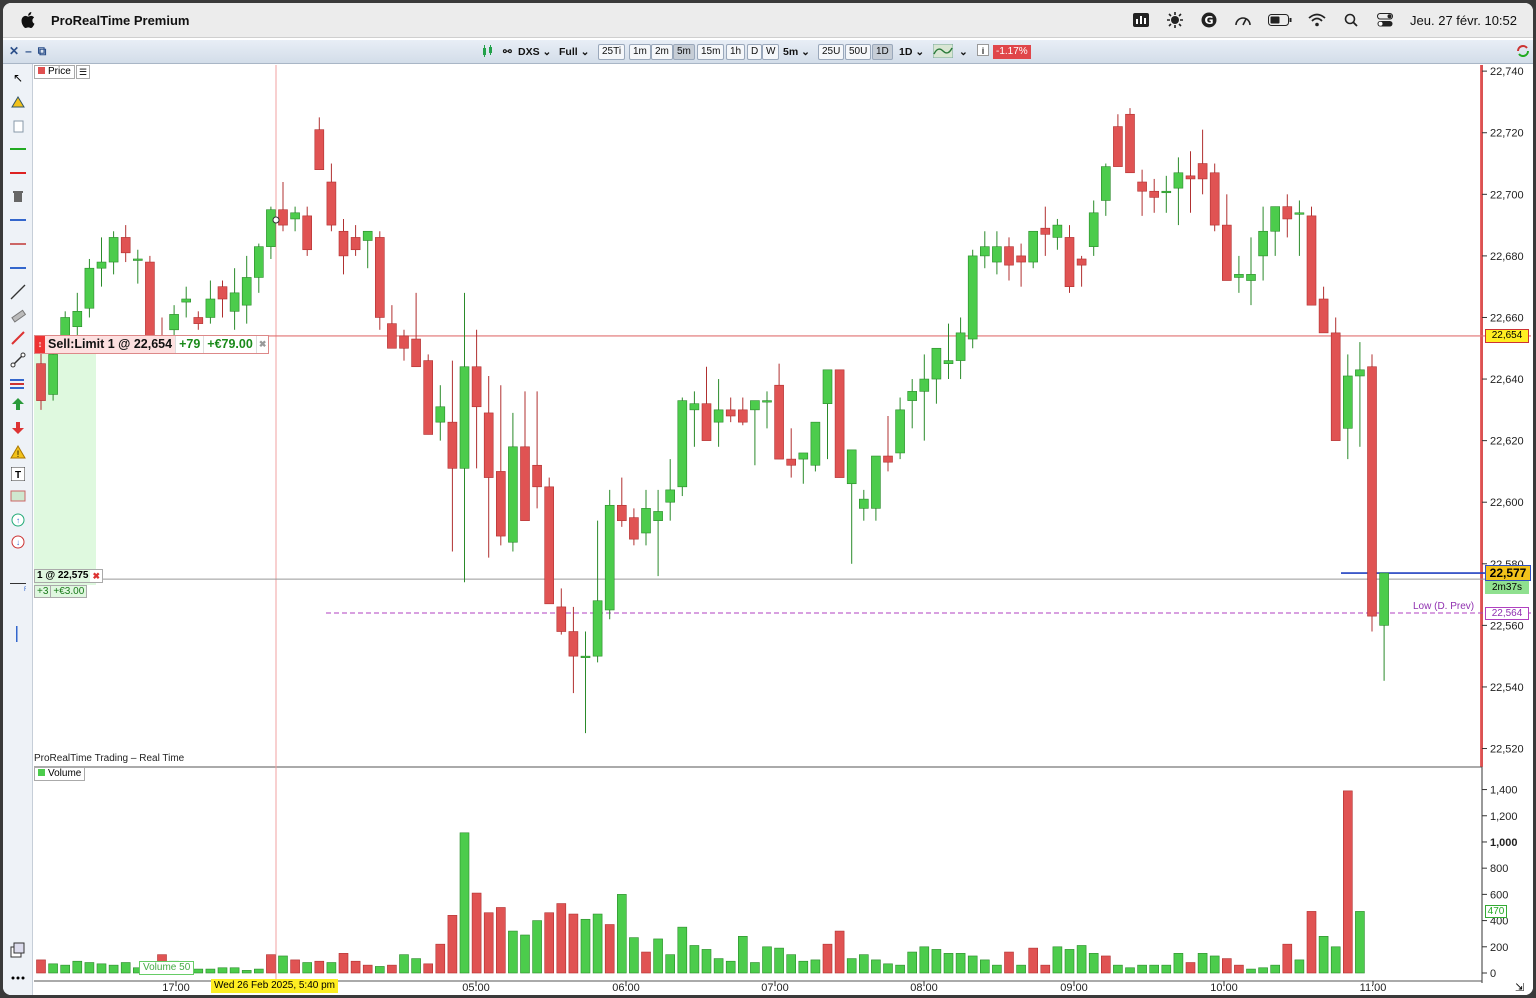 This screenshot has height=998, width=1536. What do you see at coordinates (276, 220) in the screenshot?
I see `crosshair-point` at bounding box center [276, 220].